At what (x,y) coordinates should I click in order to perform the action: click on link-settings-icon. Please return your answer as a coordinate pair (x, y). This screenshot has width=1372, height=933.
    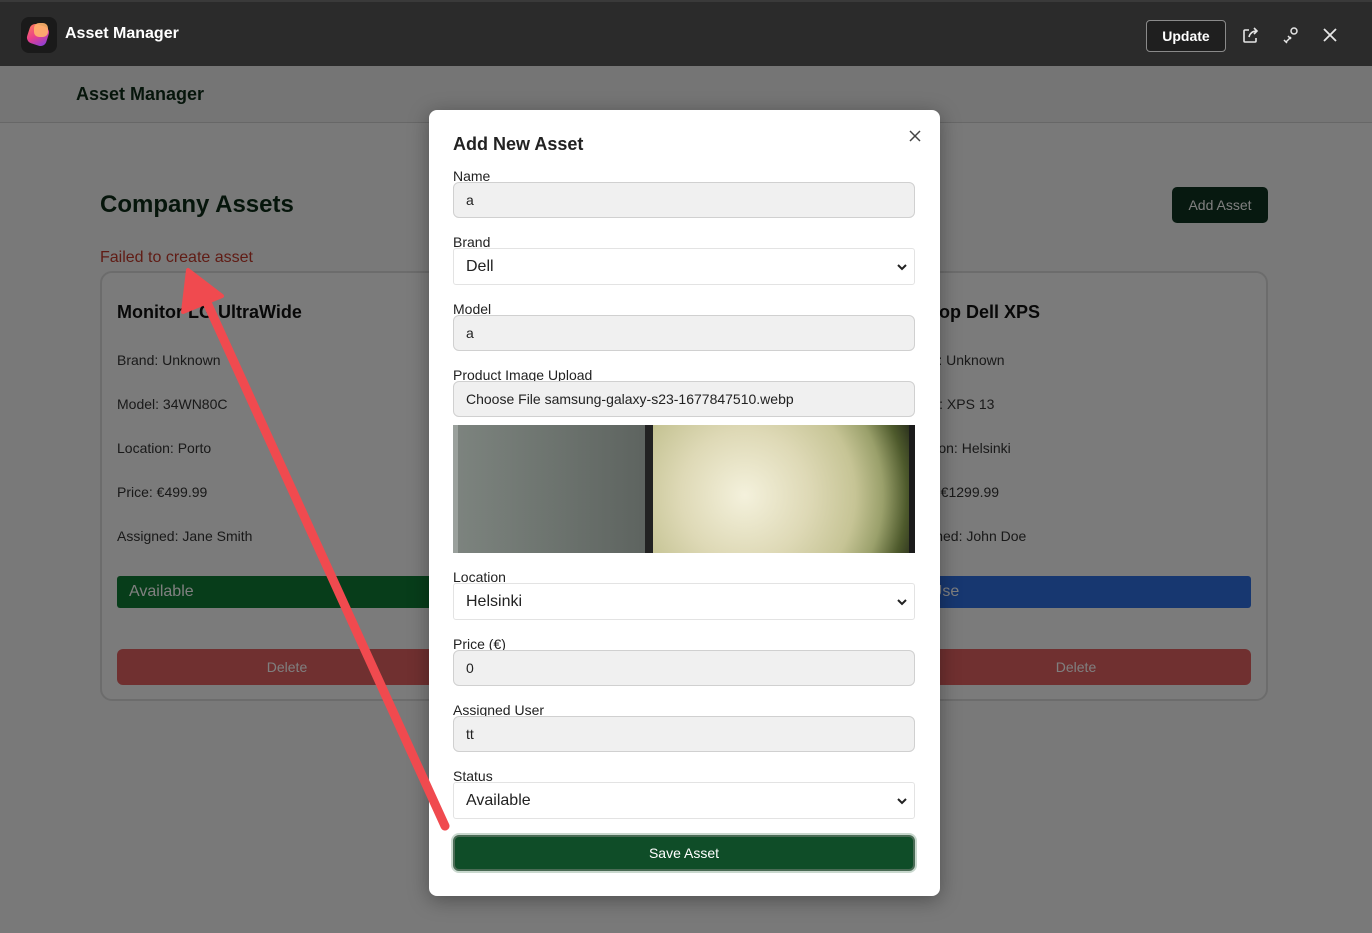
    Looking at the image, I should click on (1291, 35).